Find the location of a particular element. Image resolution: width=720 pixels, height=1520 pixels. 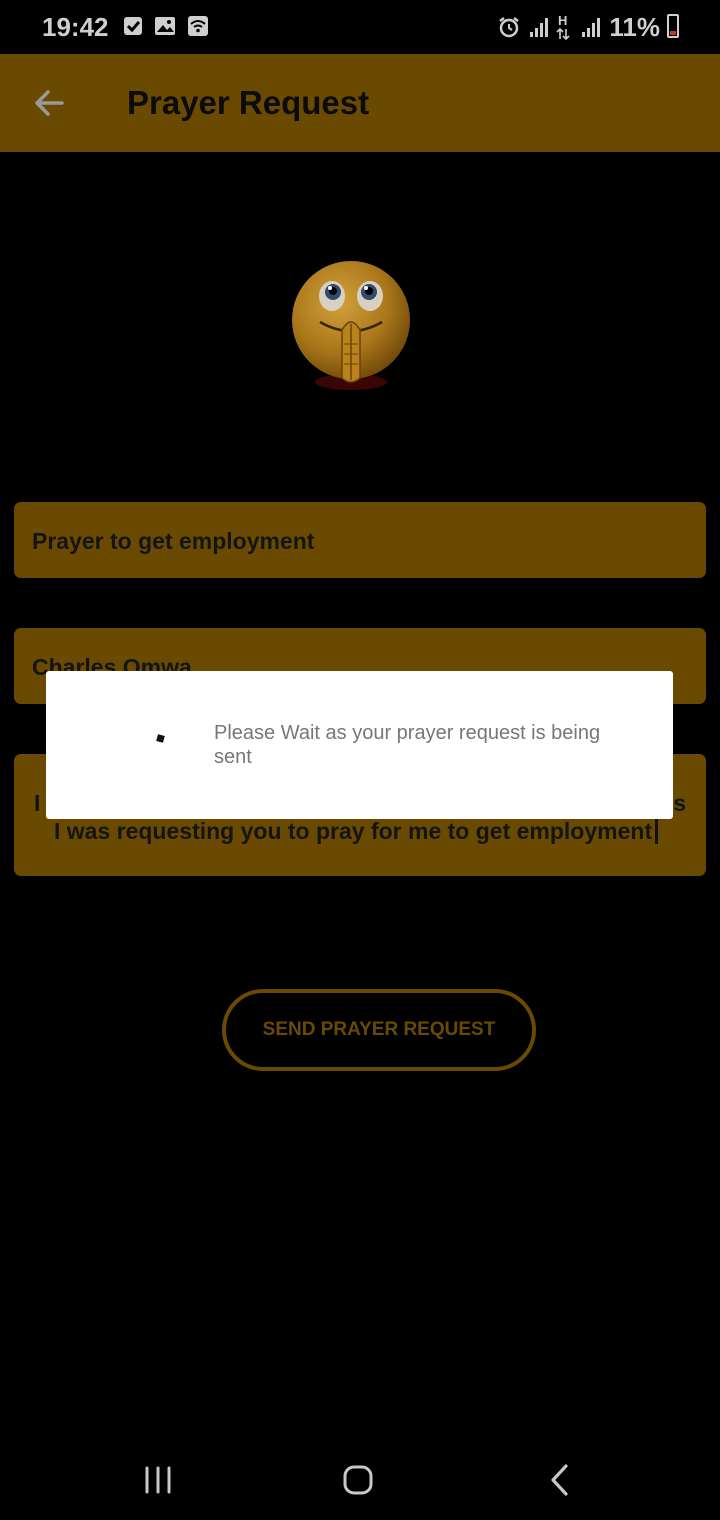

system-nav-bar is located at coordinates (360, 1478).